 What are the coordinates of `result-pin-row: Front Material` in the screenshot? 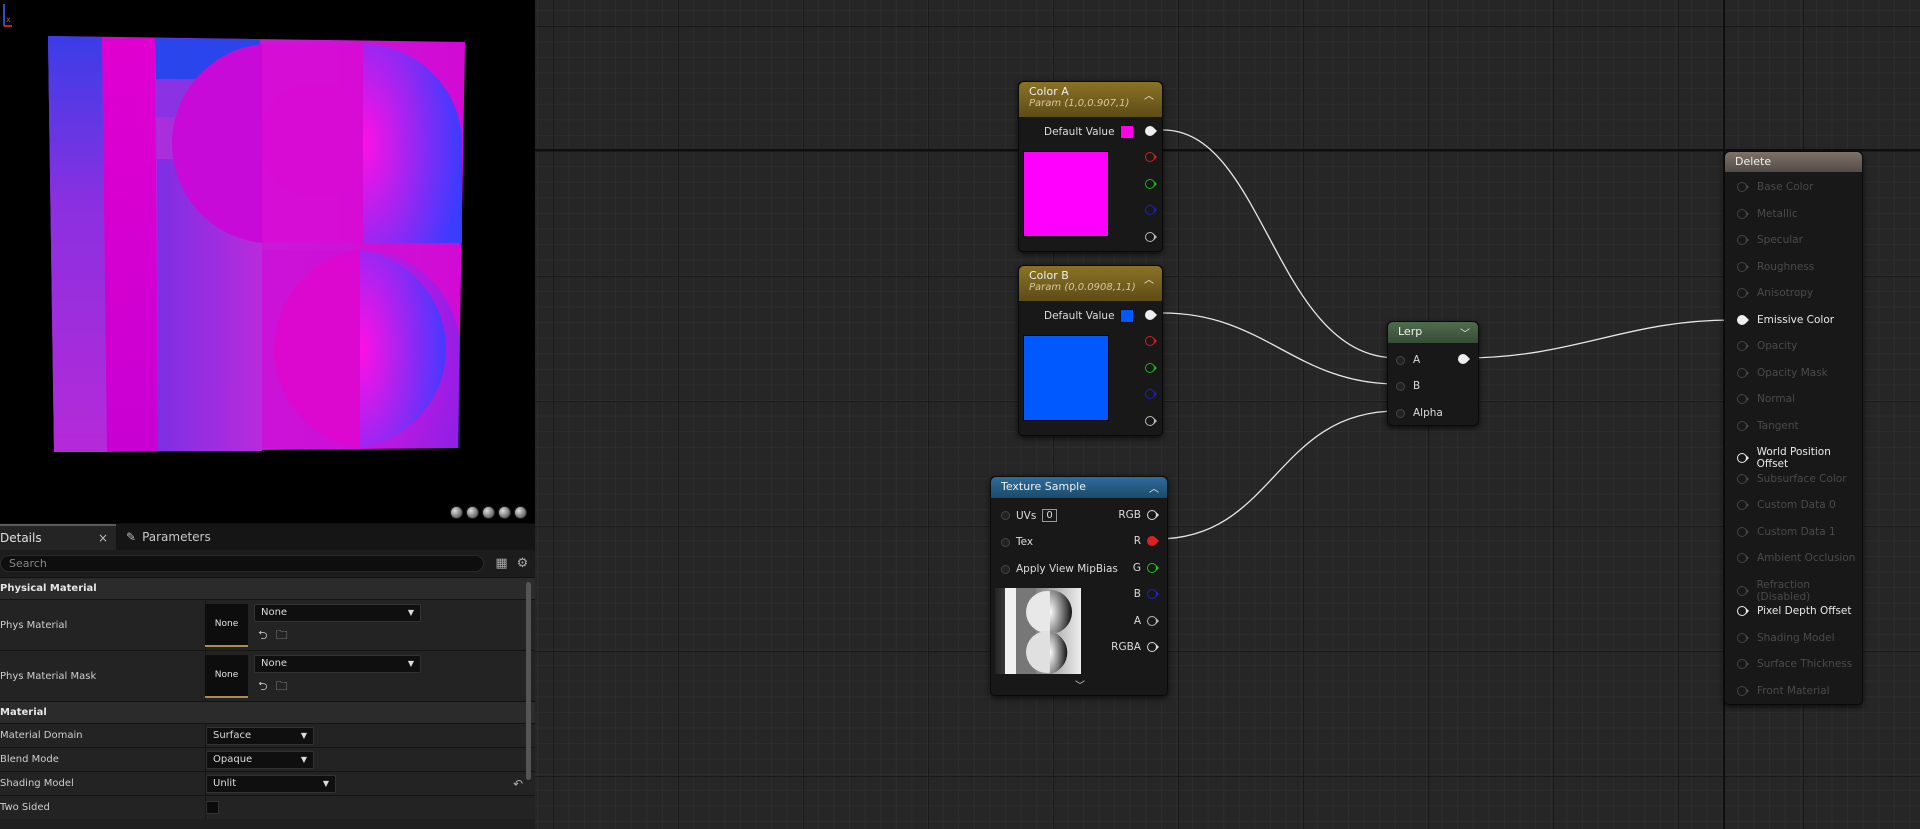 It's located at (1783, 691).